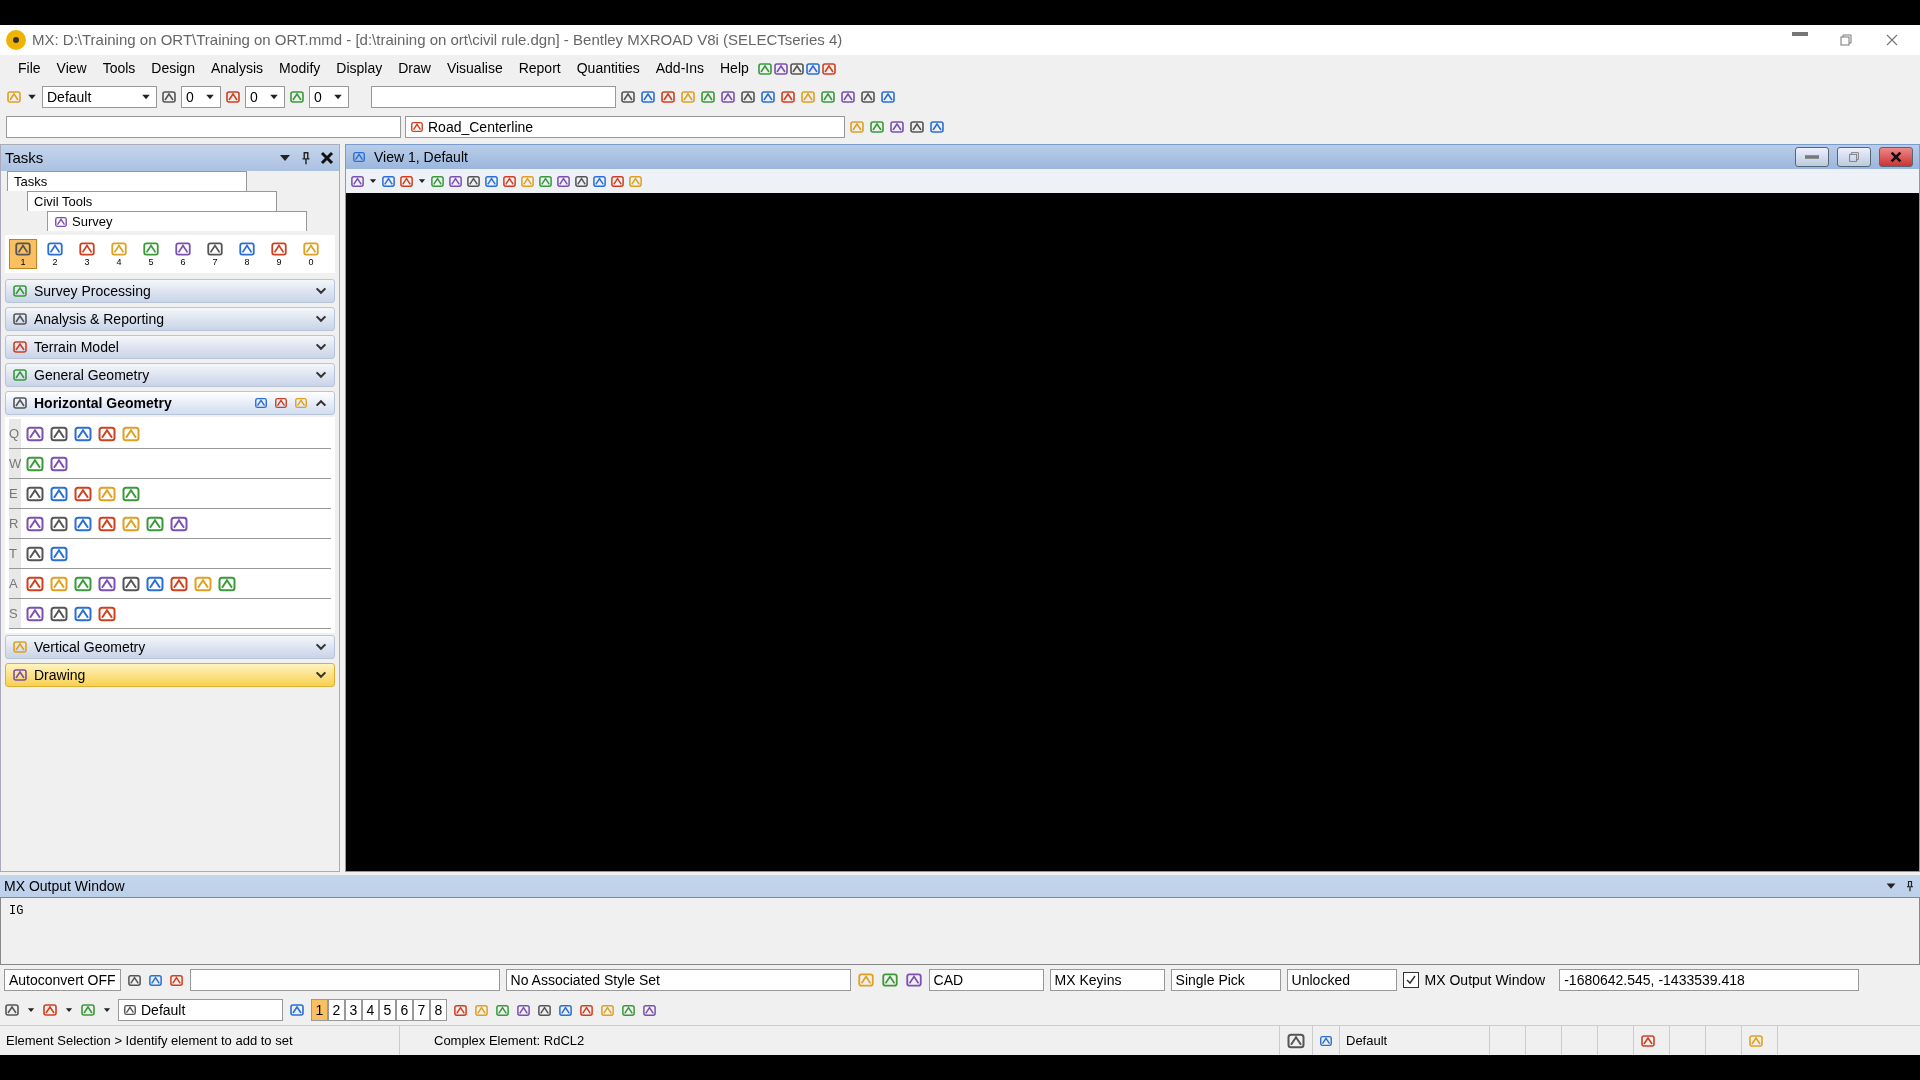 This screenshot has height=1080, width=1920. I want to click on app-logo, so click(16, 40).